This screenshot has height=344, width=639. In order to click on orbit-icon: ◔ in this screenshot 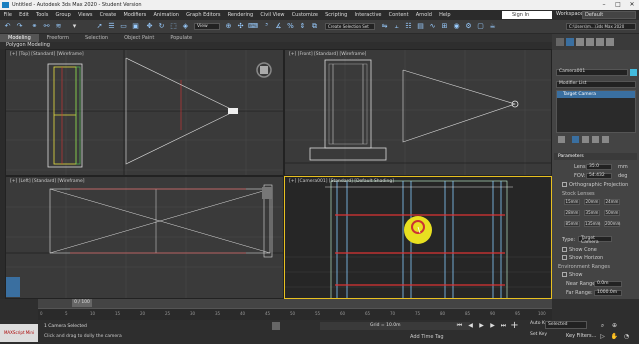, I will do `click(626, 336)`.